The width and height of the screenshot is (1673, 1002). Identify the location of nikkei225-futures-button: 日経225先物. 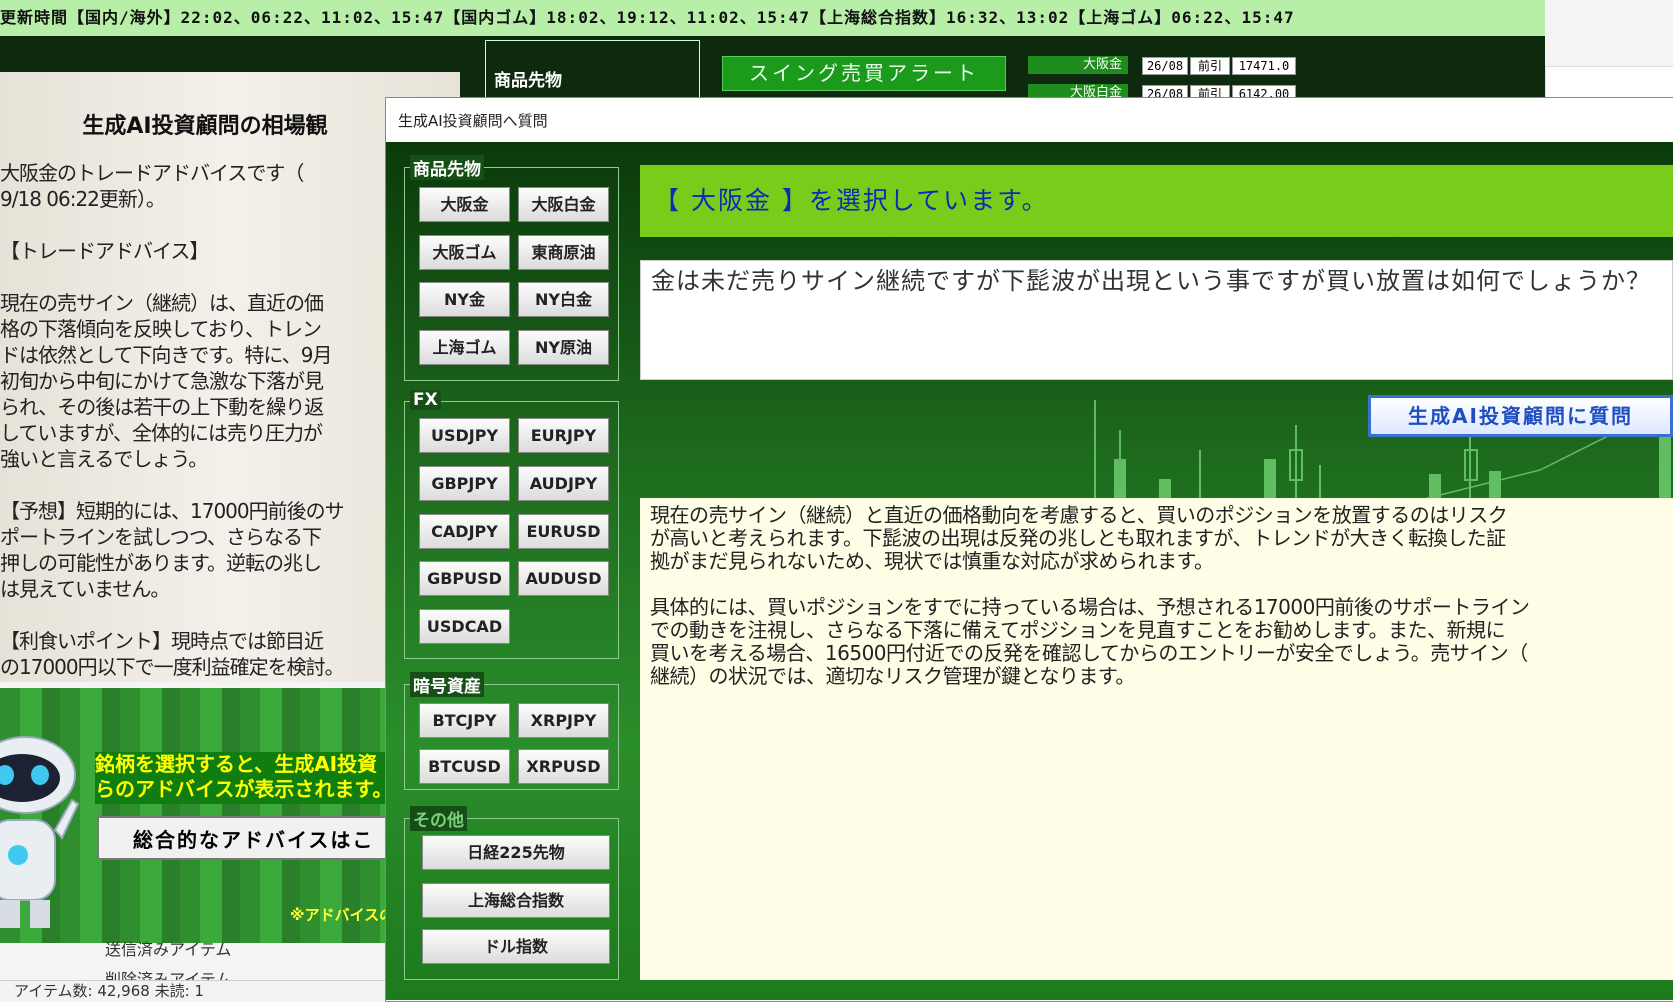
(516, 852).